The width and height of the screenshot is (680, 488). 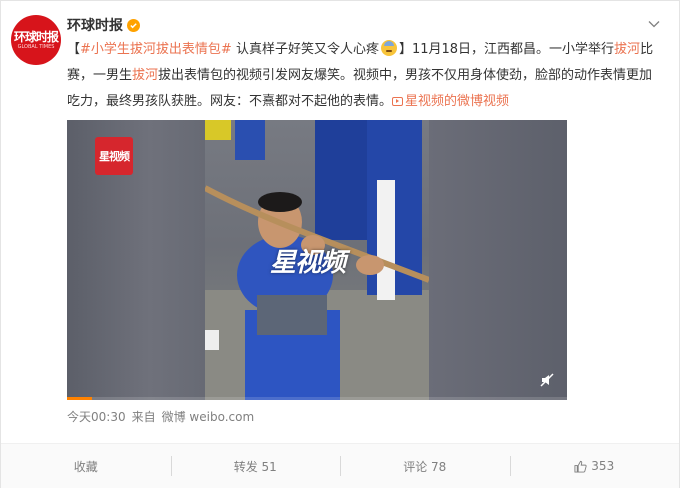 I want to click on author-avatar: 环球时报 GLOBAL TIMES, so click(x=36, y=40).